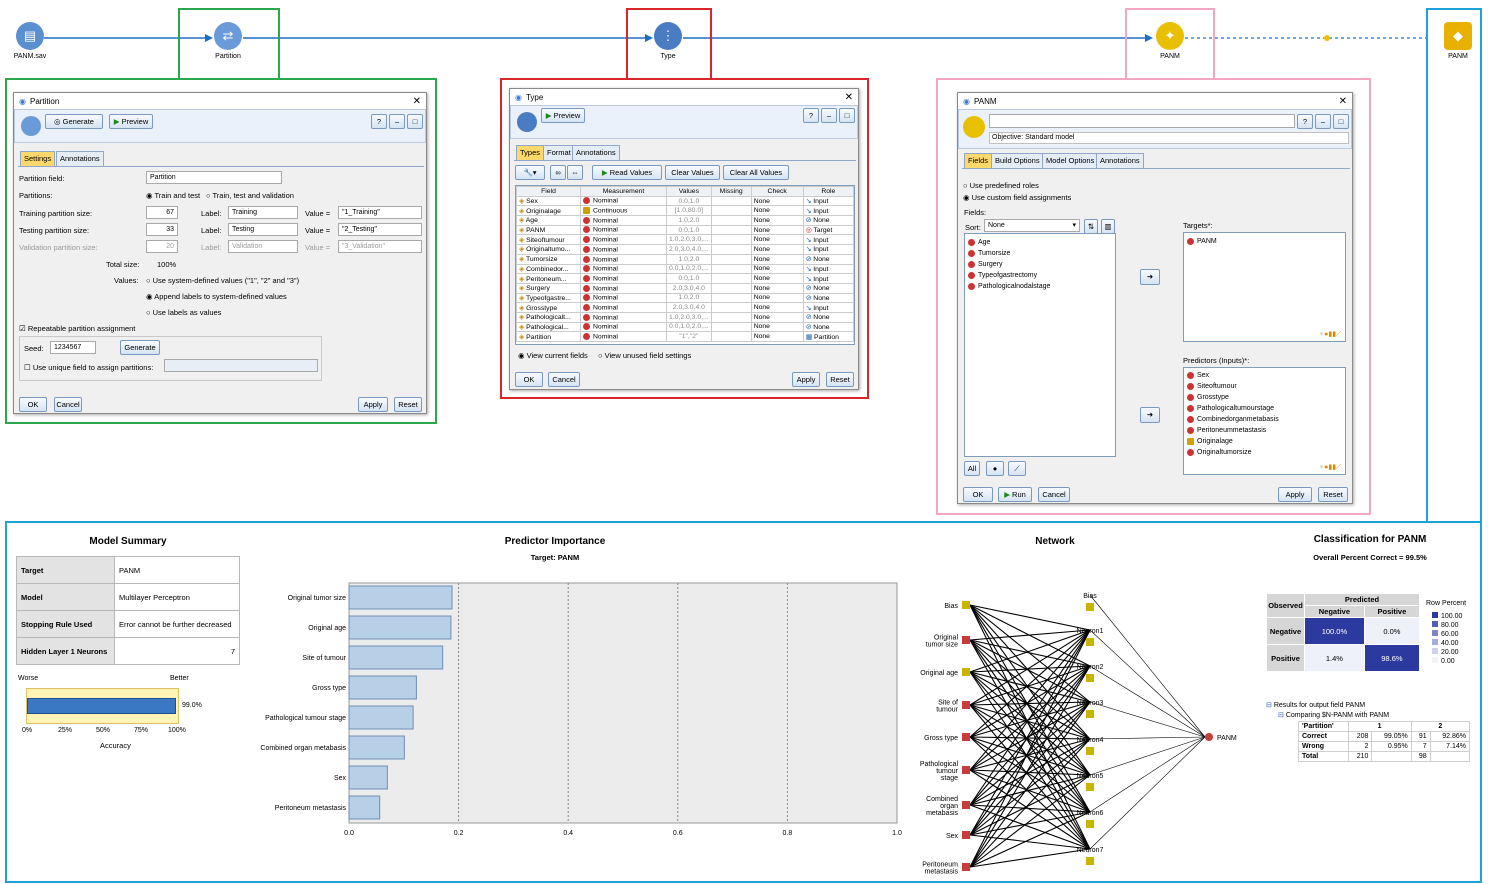 This screenshot has height=884, width=1488. What do you see at coordinates (623, 191) in the screenshot?
I see `col-measurement: Measurement` at bounding box center [623, 191].